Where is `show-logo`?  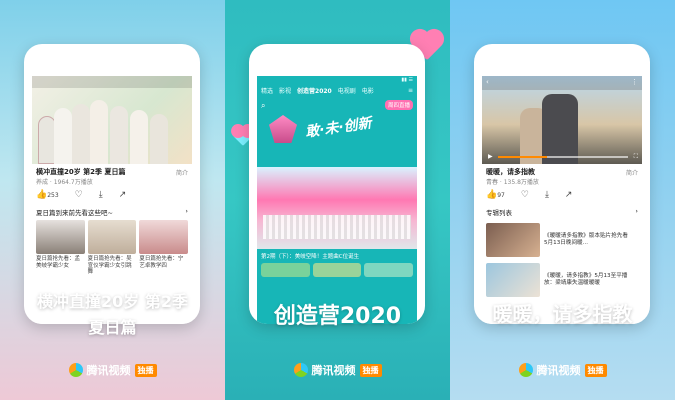
show-logo is located at coordinates (283, 129).